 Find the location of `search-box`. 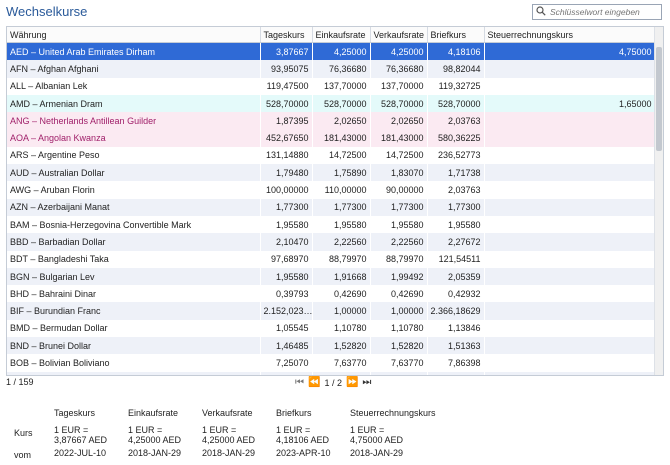

search-box is located at coordinates (597, 12).